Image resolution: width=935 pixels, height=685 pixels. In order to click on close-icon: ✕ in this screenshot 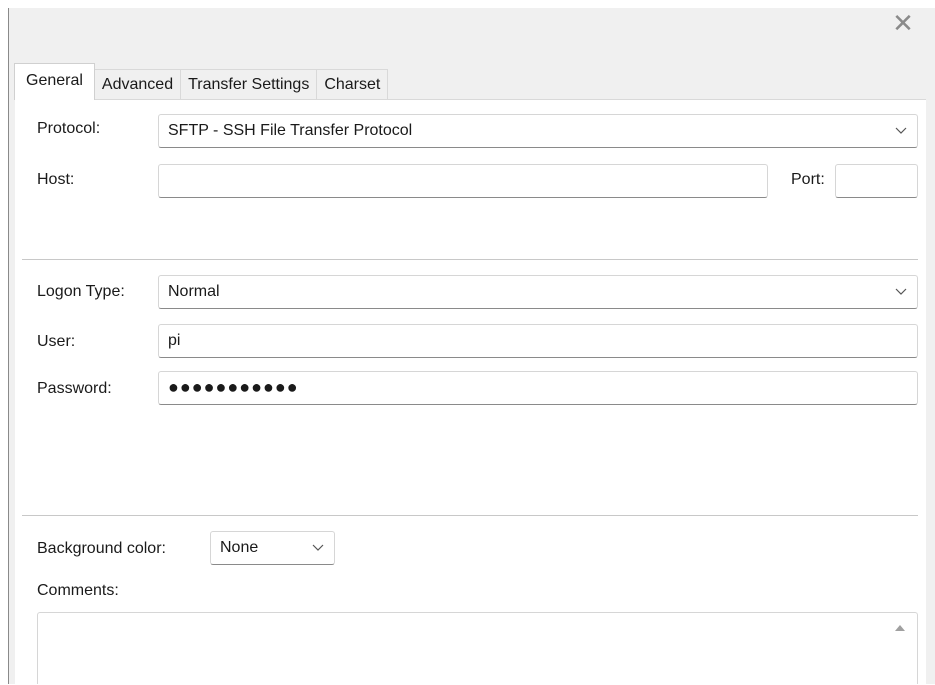, I will do `click(903, 23)`.